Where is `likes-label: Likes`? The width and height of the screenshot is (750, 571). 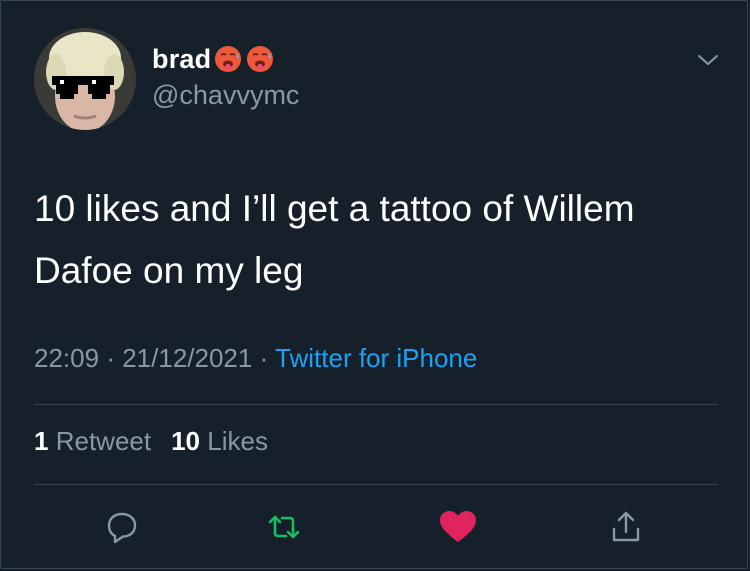
likes-label: Likes is located at coordinates (237, 441).